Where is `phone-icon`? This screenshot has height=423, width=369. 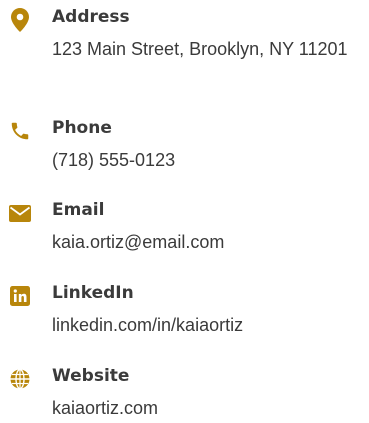 phone-icon is located at coordinates (20, 131).